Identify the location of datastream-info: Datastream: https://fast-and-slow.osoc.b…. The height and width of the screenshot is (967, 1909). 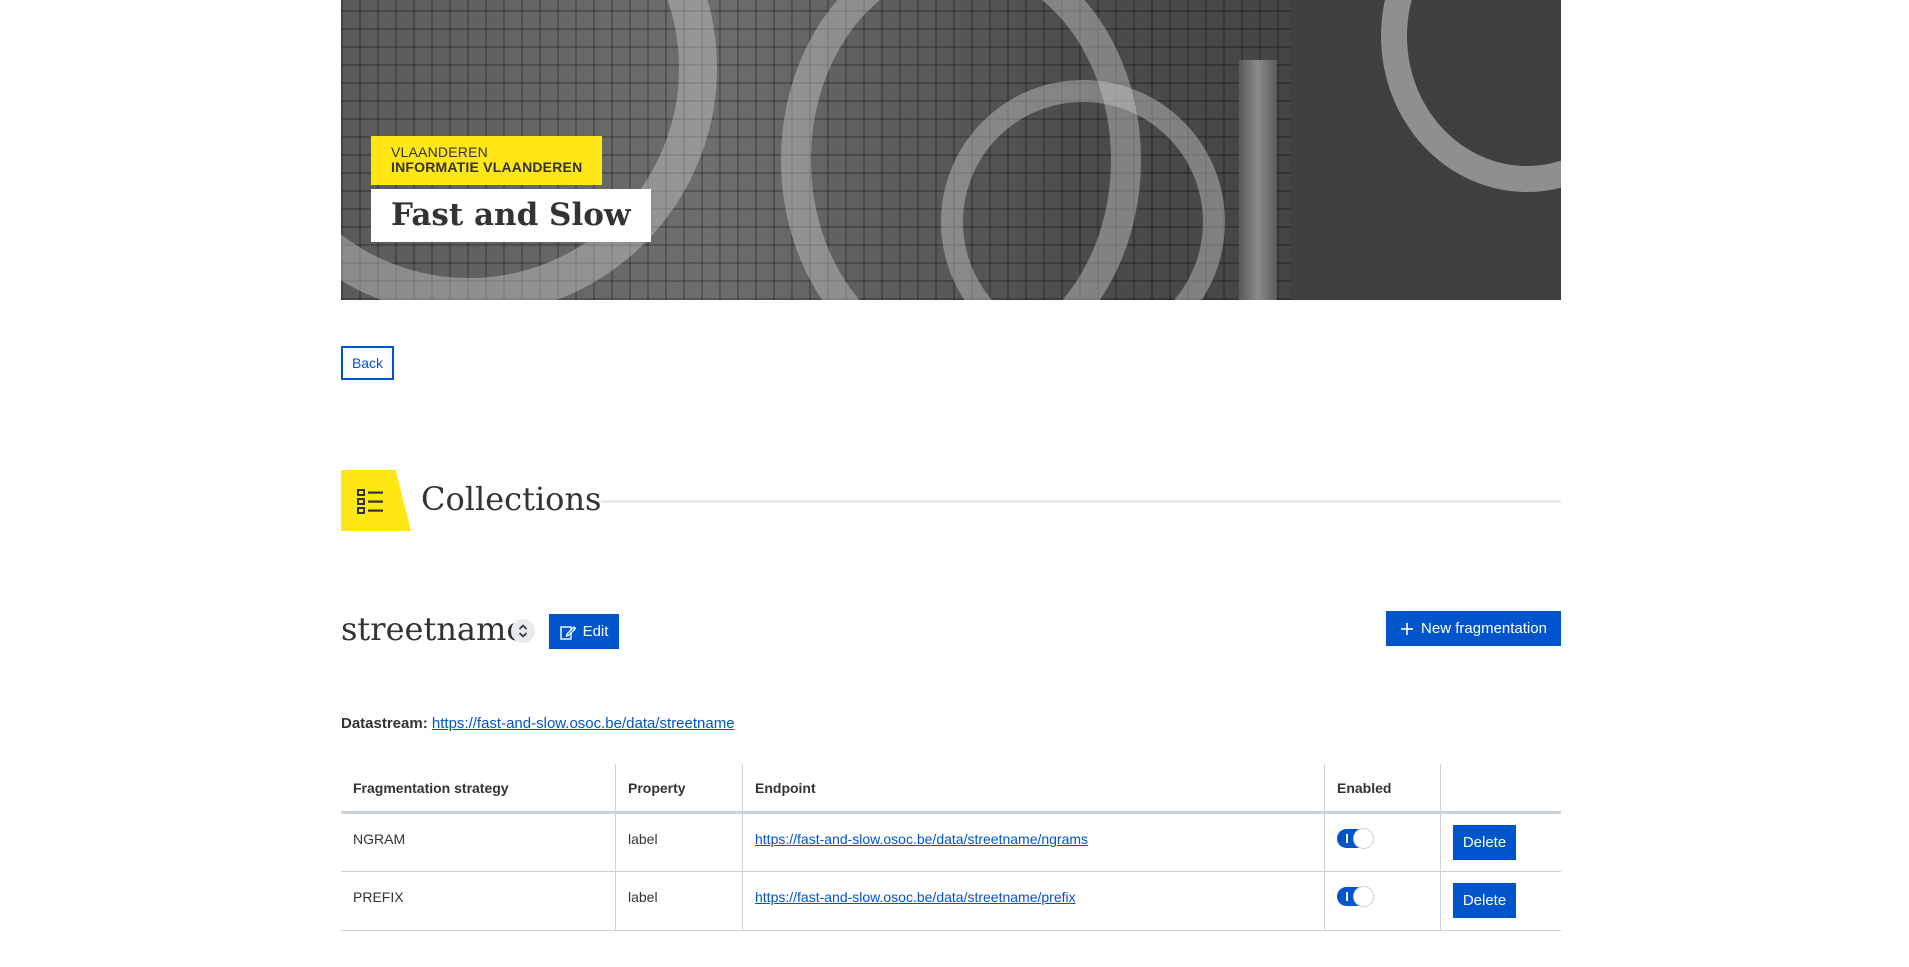
(538, 723).